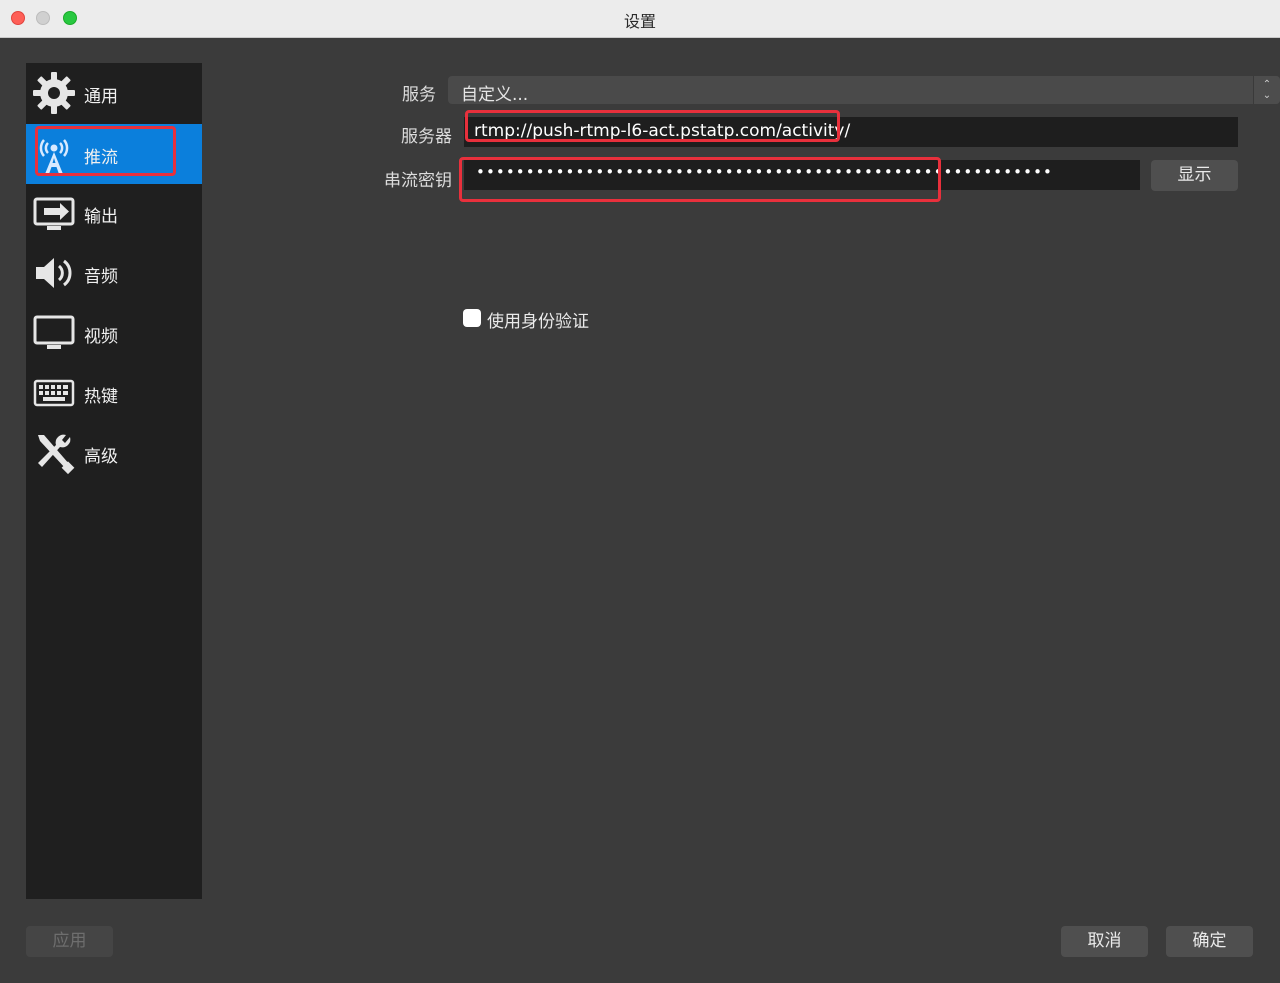 The image size is (1280, 983). Describe the element at coordinates (426, 137) in the screenshot. I see `server-label: 服务器` at that location.